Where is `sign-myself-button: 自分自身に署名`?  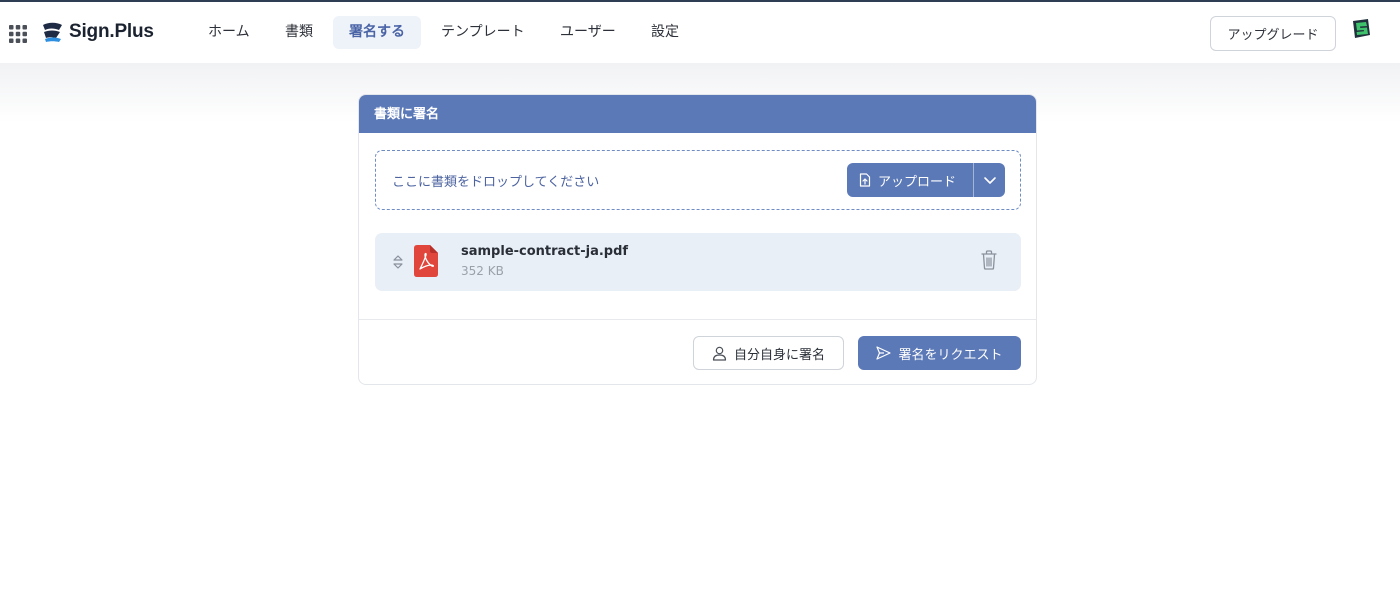
sign-myself-button: 自分自身に署名 is located at coordinates (768, 353).